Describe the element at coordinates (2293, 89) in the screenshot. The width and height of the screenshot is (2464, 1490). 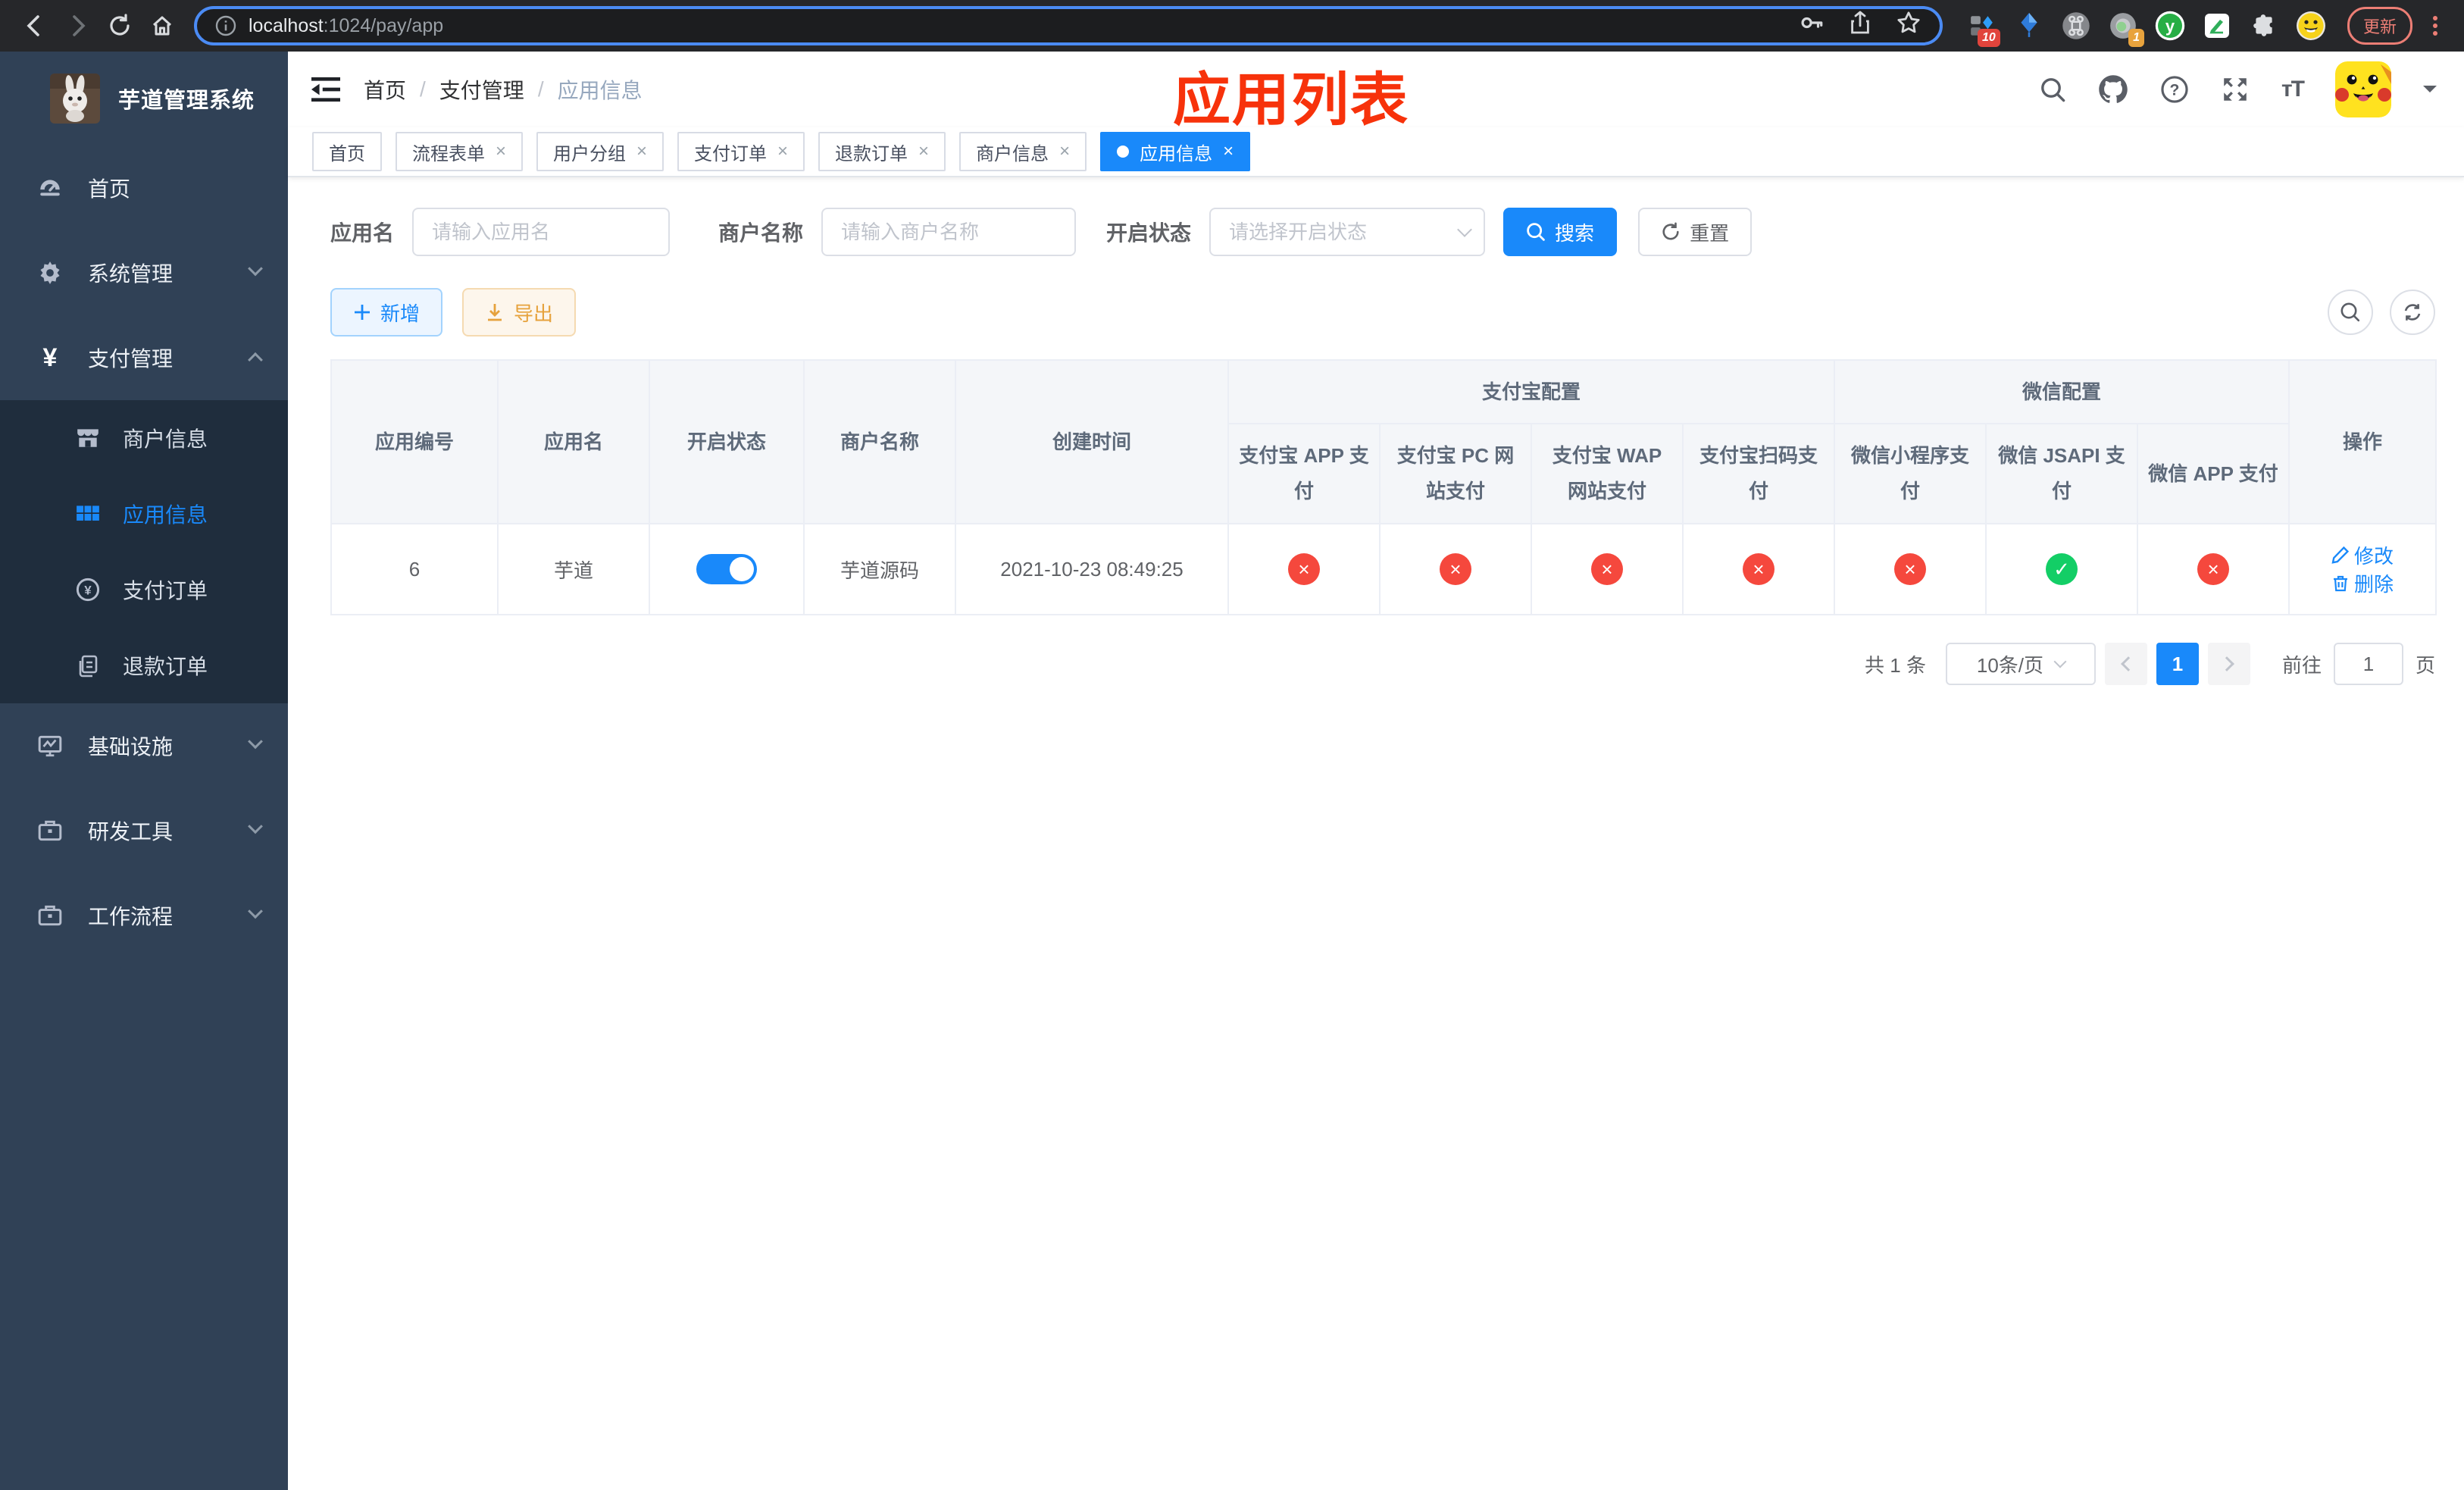
I see `font-size-icon: тT` at that location.